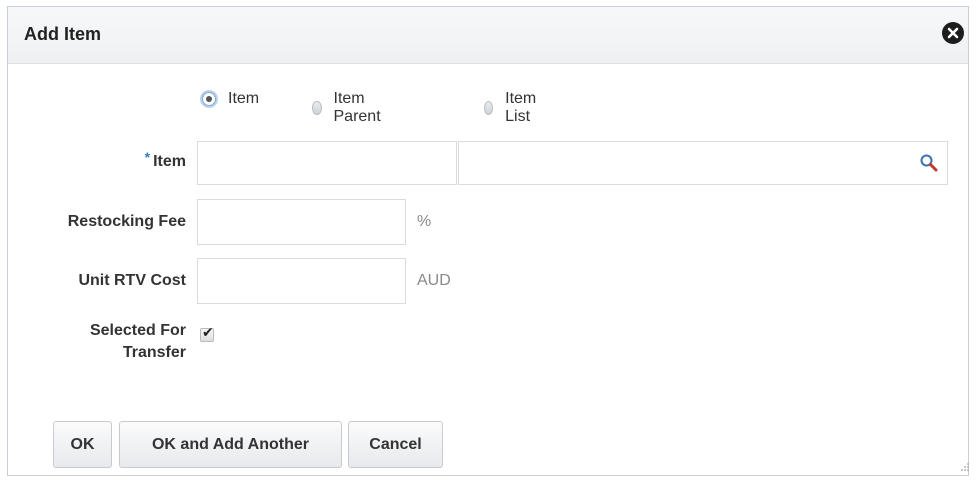  Describe the element at coordinates (103, 342) in the screenshot. I see `selected-for-transfer-label: Selected For Transfer` at that location.